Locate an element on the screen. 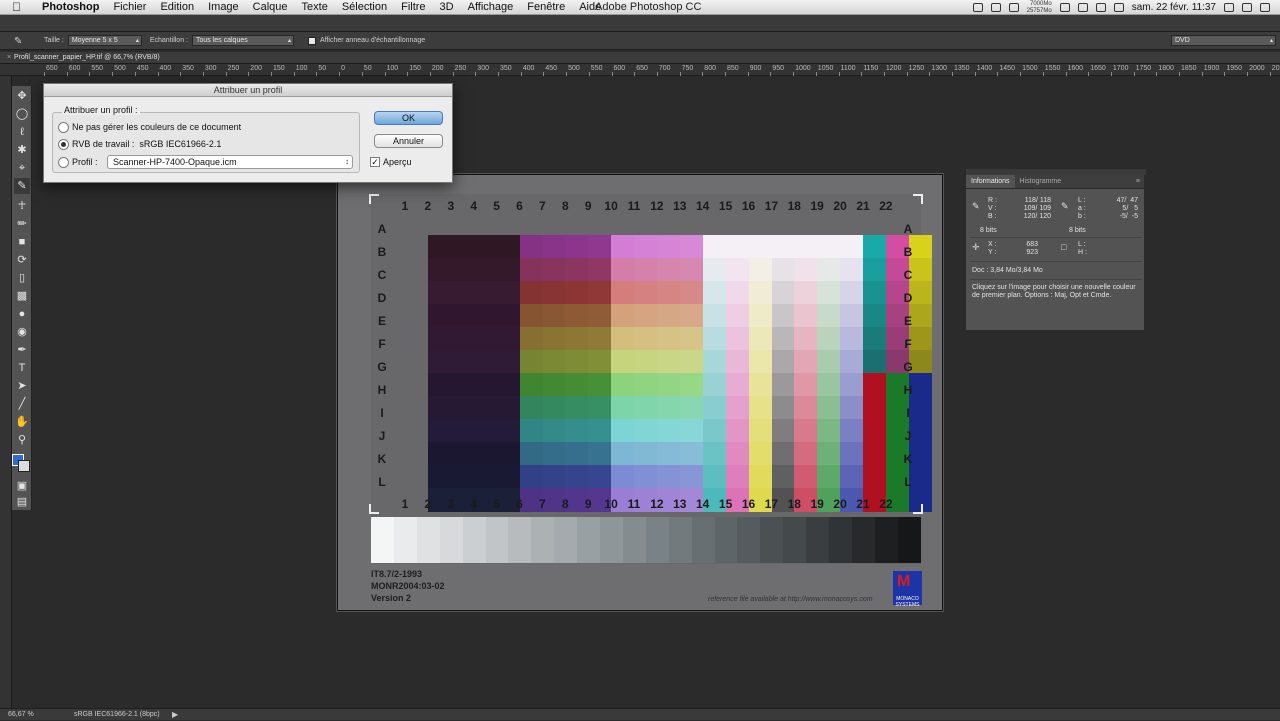  crop-tool-icon: ⌖ is located at coordinates (22, 168).